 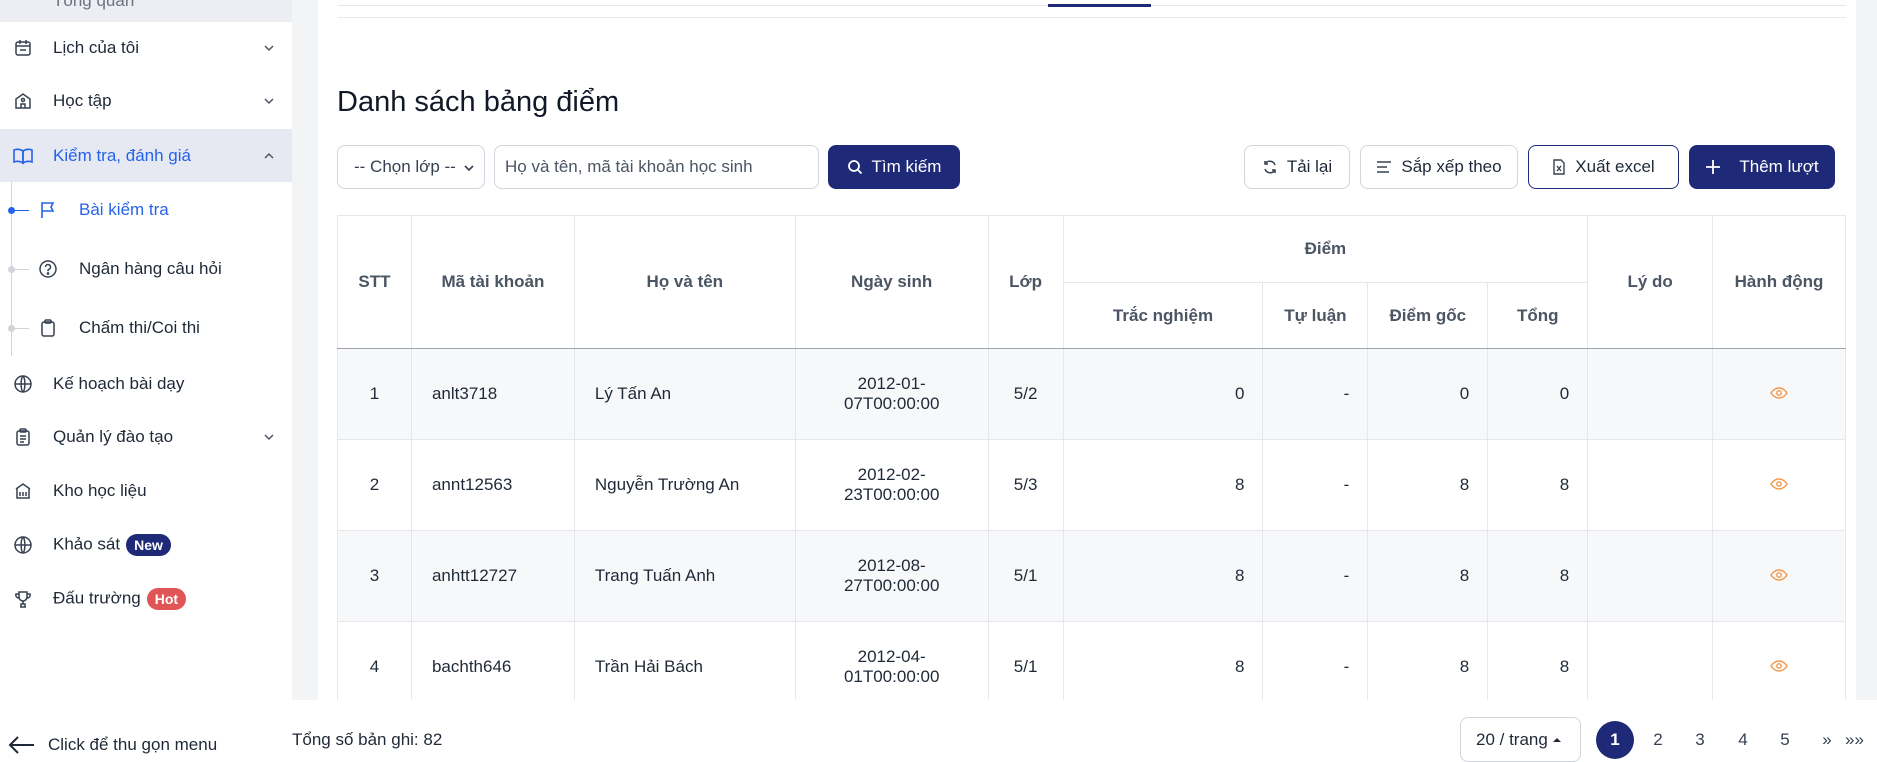 What do you see at coordinates (492, 282) in the screenshot?
I see `header-account: Mã tài khoản` at bounding box center [492, 282].